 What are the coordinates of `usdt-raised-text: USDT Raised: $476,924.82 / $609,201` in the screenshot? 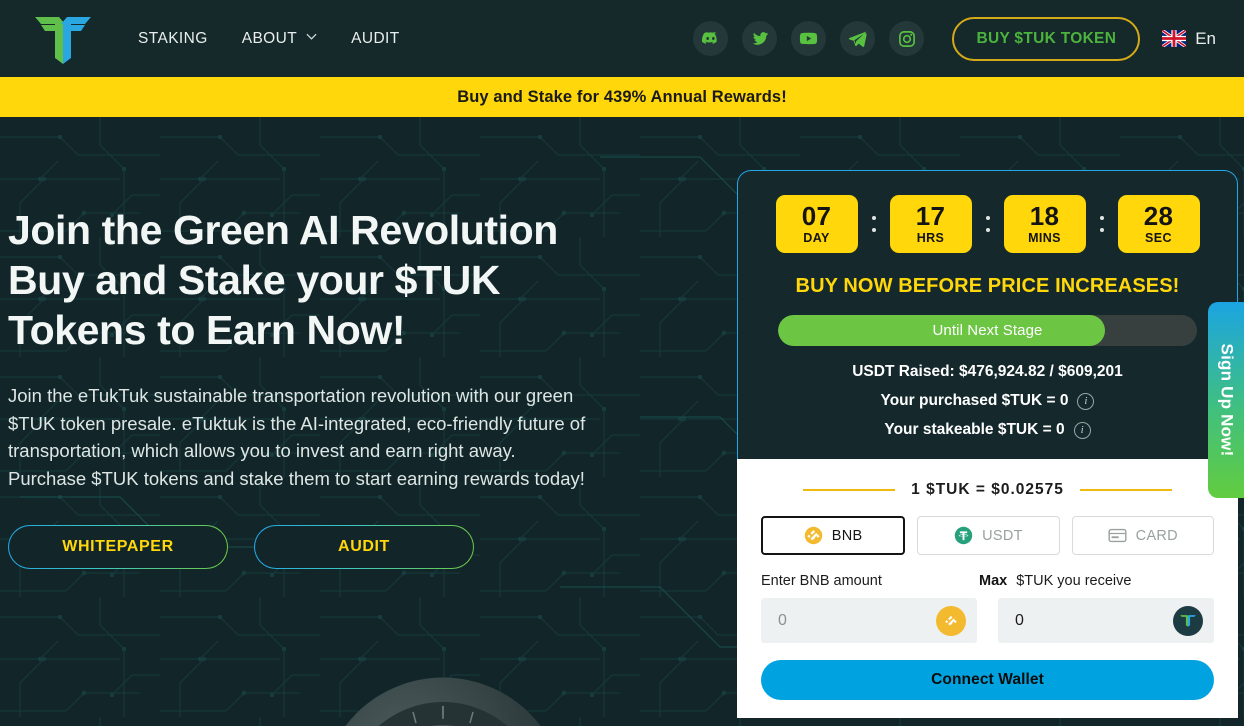 It's located at (987, 371).